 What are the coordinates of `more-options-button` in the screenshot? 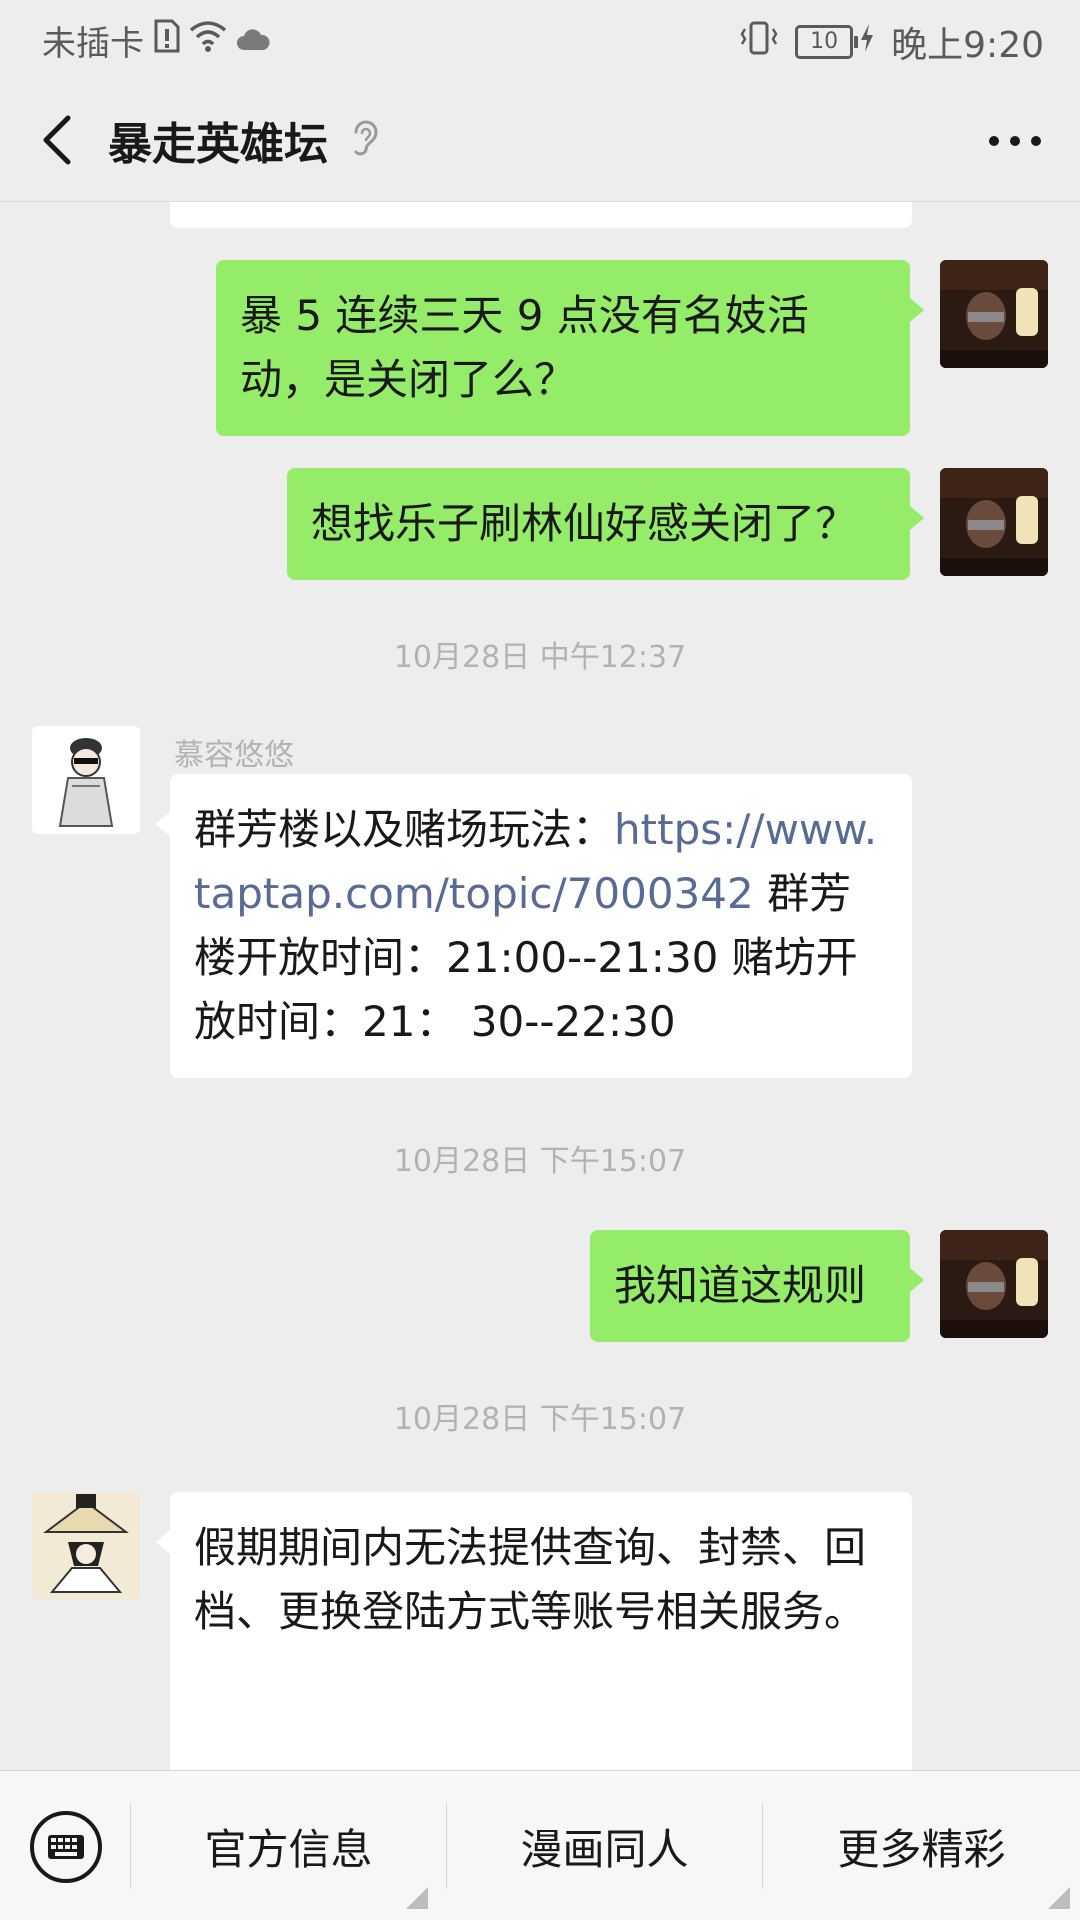 It's located at (1015, 141).